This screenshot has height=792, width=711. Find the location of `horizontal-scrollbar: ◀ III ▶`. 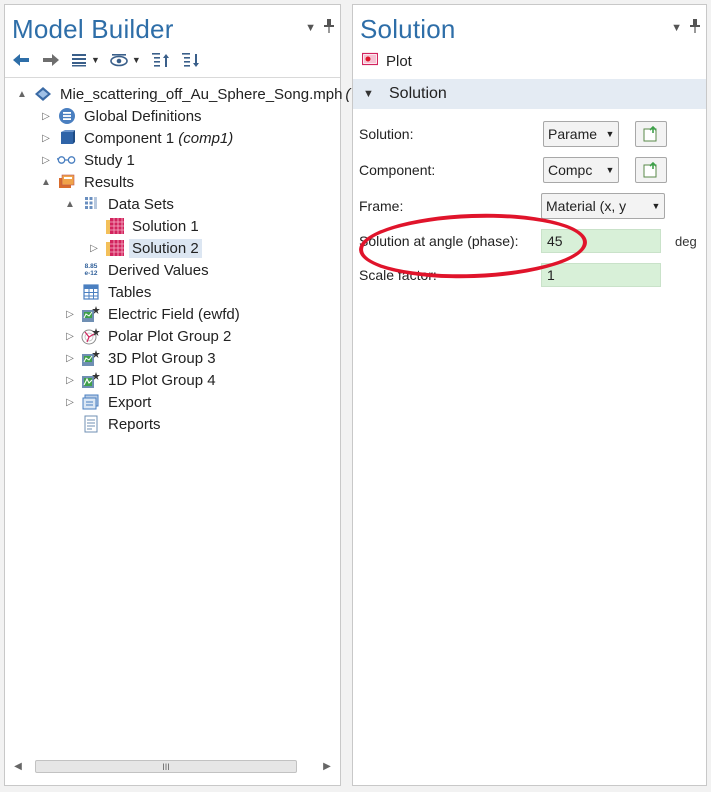

horizontal-scrollbar: ◀ III ▶ is located at coordinates (172, 766).